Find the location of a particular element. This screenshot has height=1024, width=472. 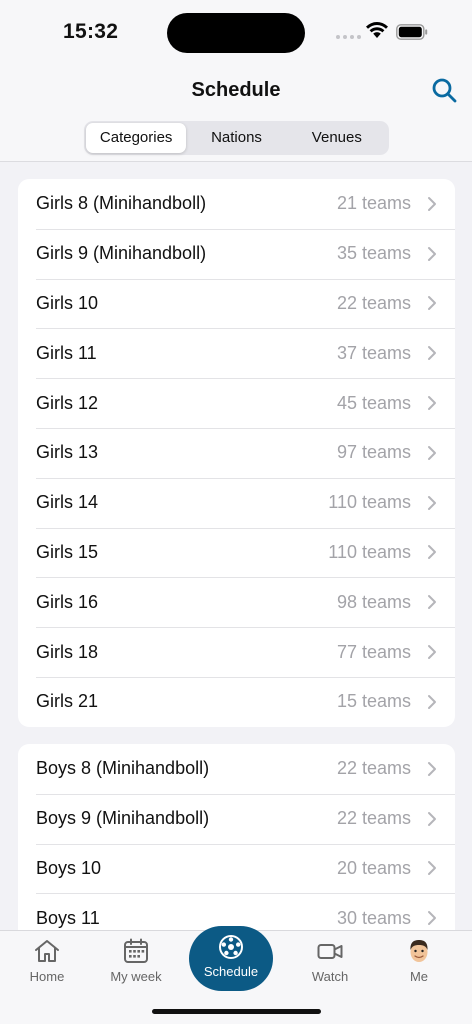

category-name: Girls 8 (Minihandboll) is located at coordinates (121, 203).